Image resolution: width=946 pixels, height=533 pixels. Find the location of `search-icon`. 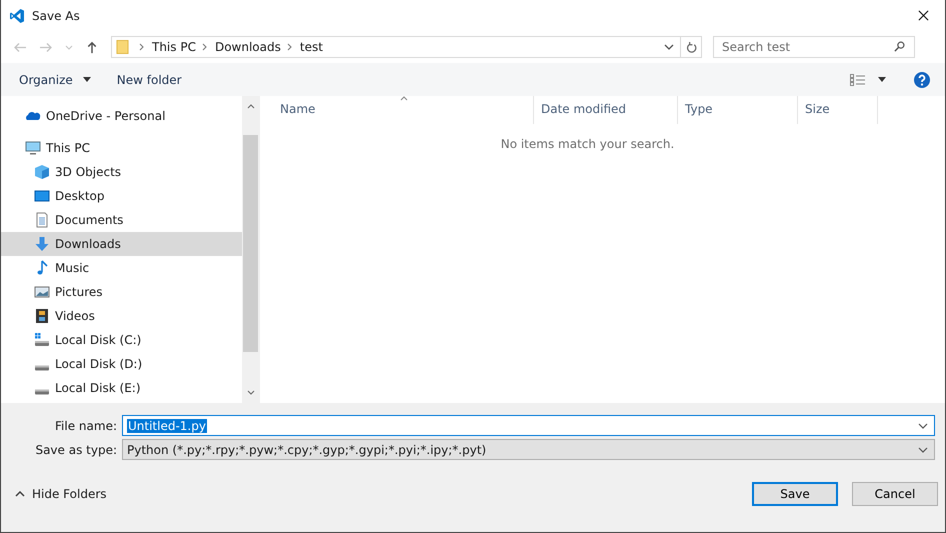

search-icon is located at coordinates (899, 46).